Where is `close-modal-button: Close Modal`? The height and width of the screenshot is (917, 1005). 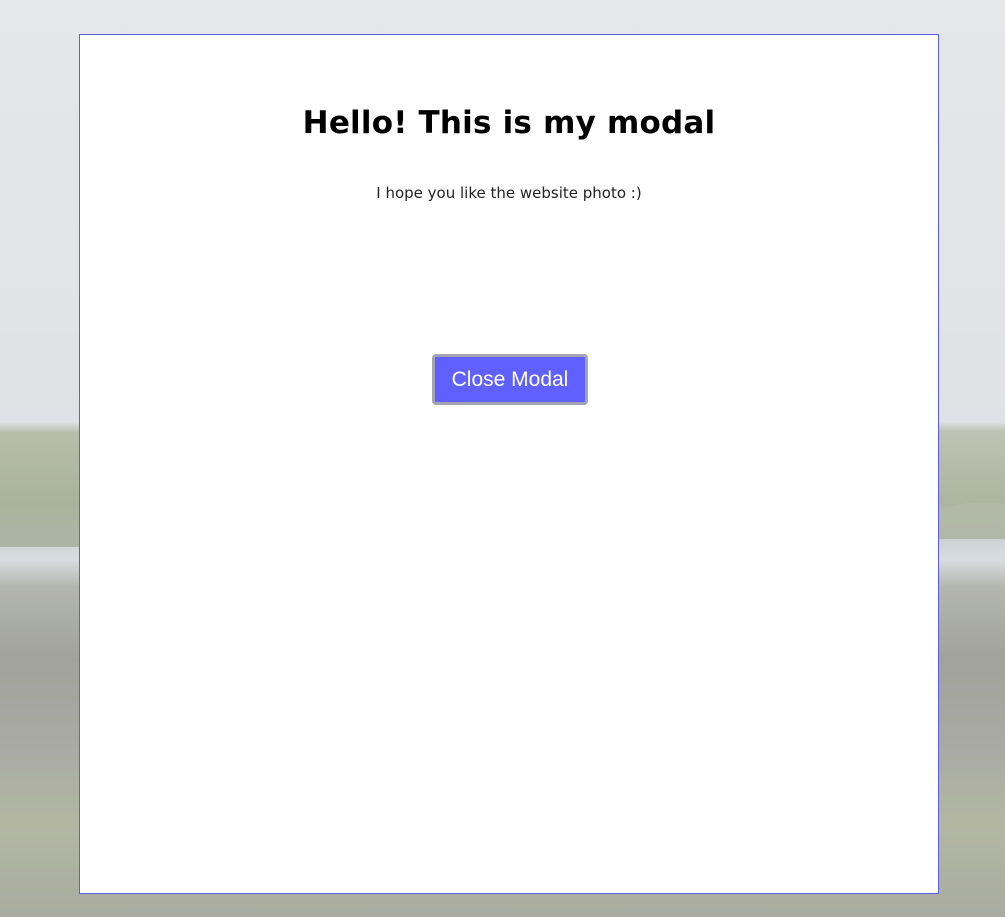
close-modal-button: Close Modal is located at coordinates (510, 379).